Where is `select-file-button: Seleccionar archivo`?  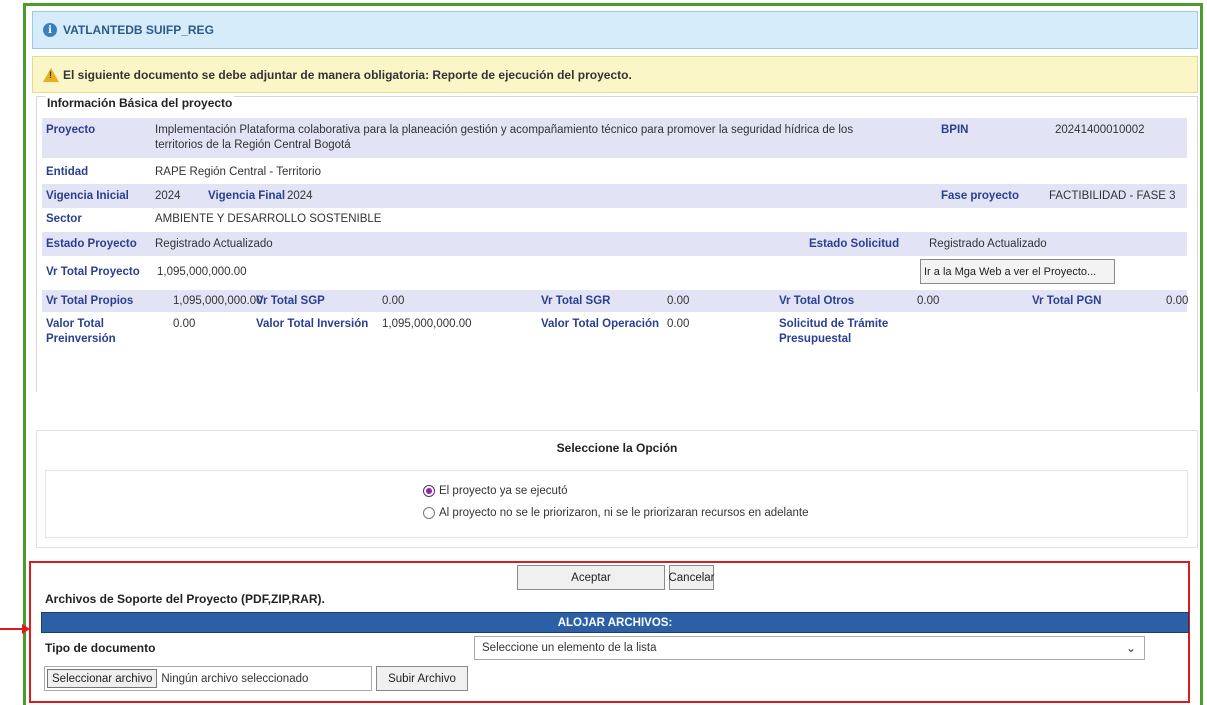
select-file-button: Seleccionar archivo is located at coordinates (102, 678).